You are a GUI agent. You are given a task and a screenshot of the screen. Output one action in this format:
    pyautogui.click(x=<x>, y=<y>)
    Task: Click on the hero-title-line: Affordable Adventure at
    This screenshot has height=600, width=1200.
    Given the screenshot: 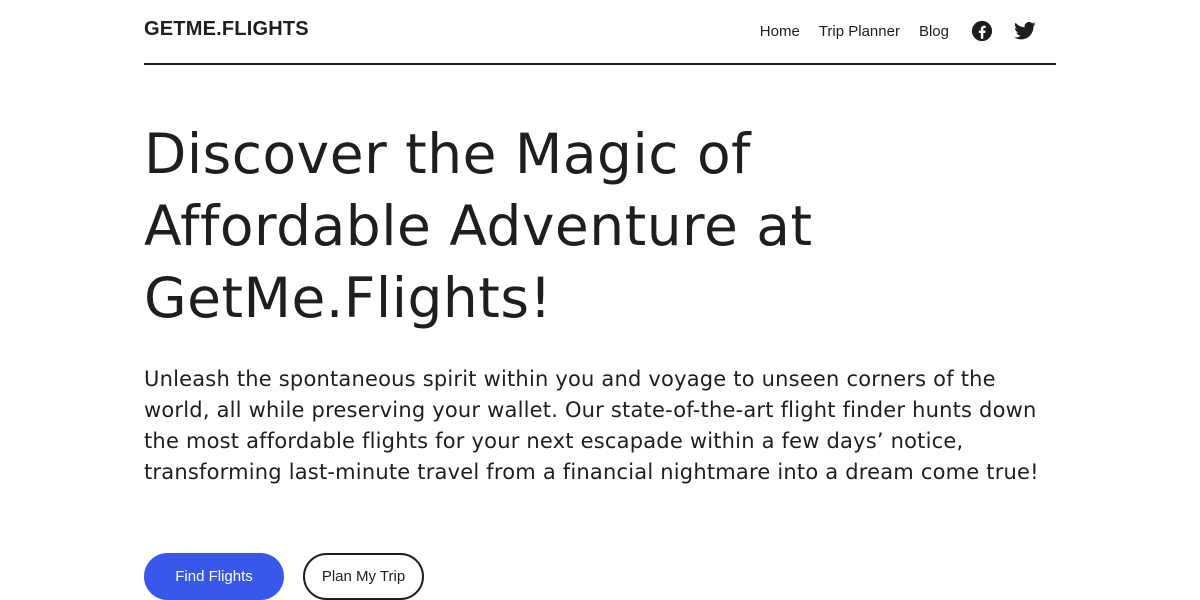 What is the action you would take?
    pyautogui.click(x=478, y=226)
    